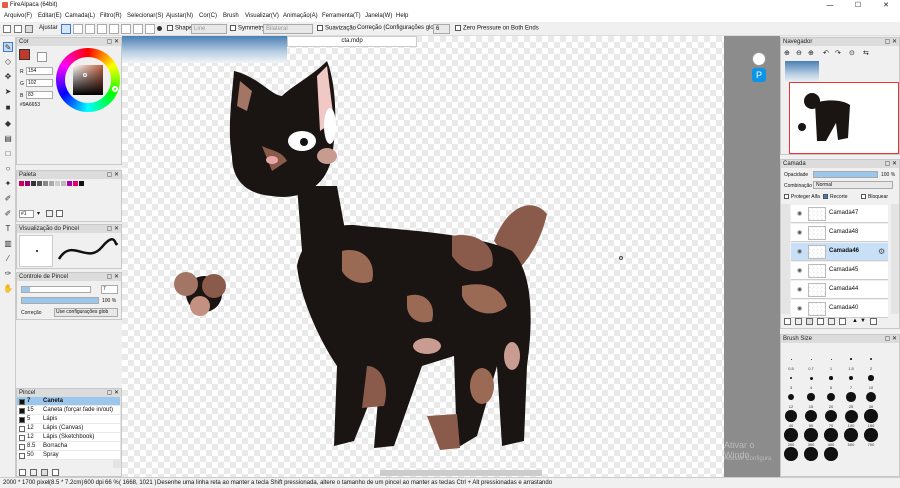  I want to click on brush-list-item: 12 Lápis (Sketchbook), so click(68, 437).